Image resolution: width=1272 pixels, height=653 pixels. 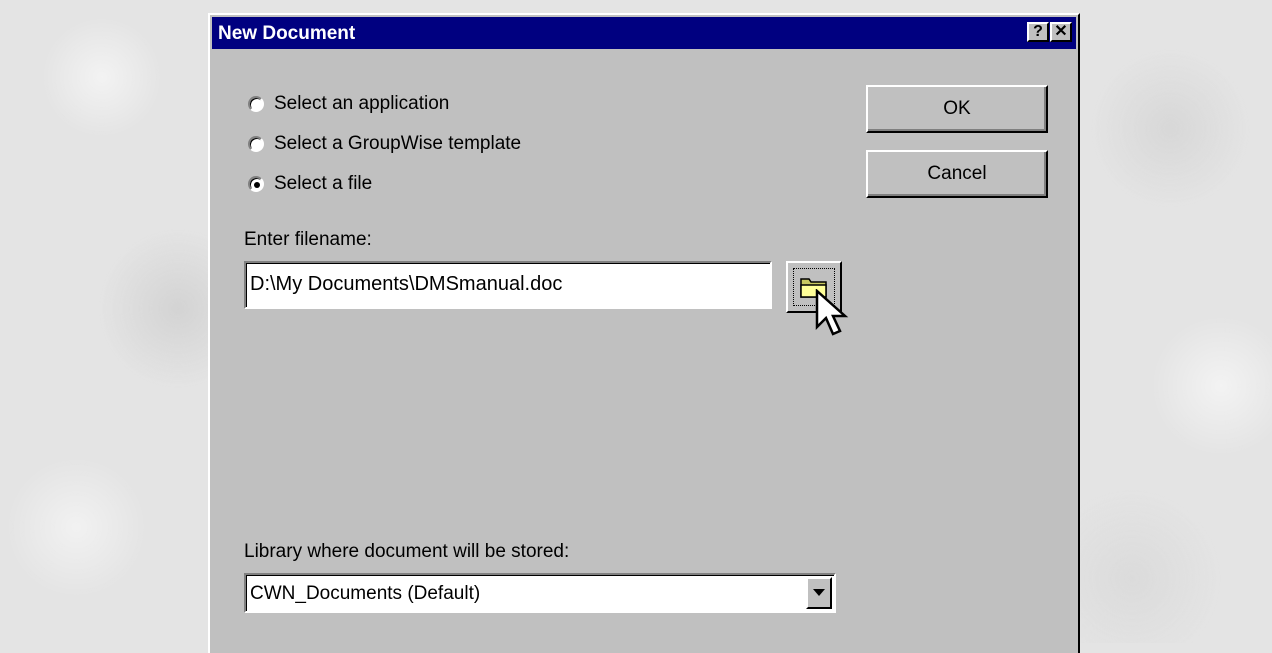 I want to click on radio-label-file: Select a file, so click(x=323, y=183).